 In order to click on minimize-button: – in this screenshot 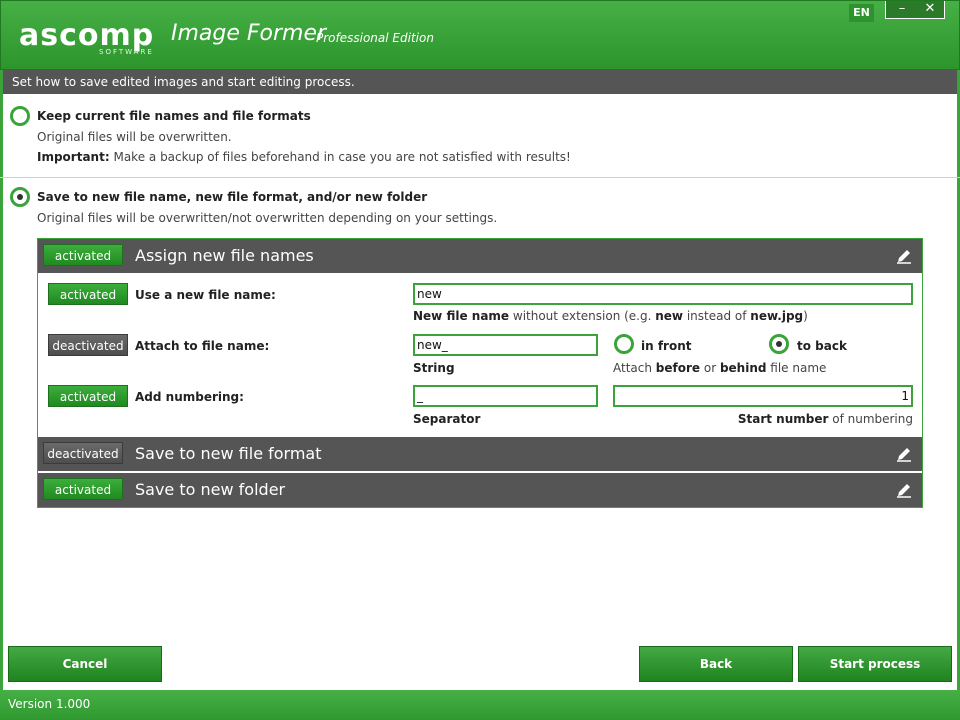, I will do `click(902, 9)`.